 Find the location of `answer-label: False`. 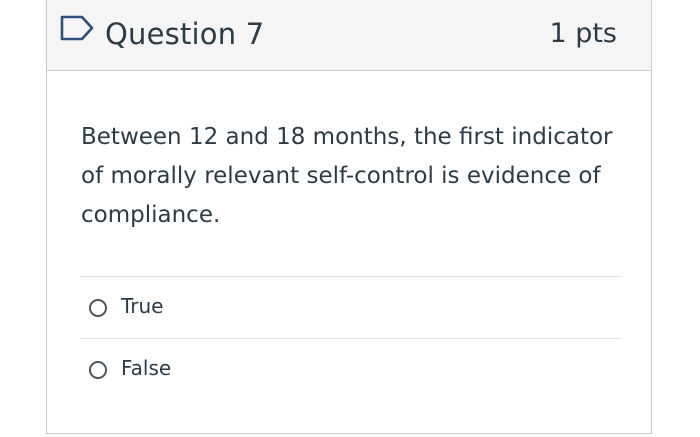

answer-label: False is located at coordinates (146, 368).